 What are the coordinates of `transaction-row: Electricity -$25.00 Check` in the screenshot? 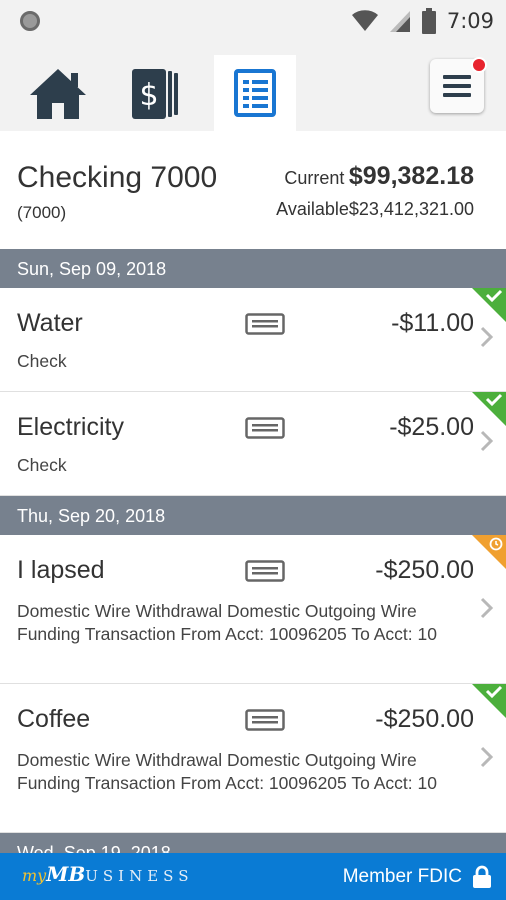 It's located at (253, 444).